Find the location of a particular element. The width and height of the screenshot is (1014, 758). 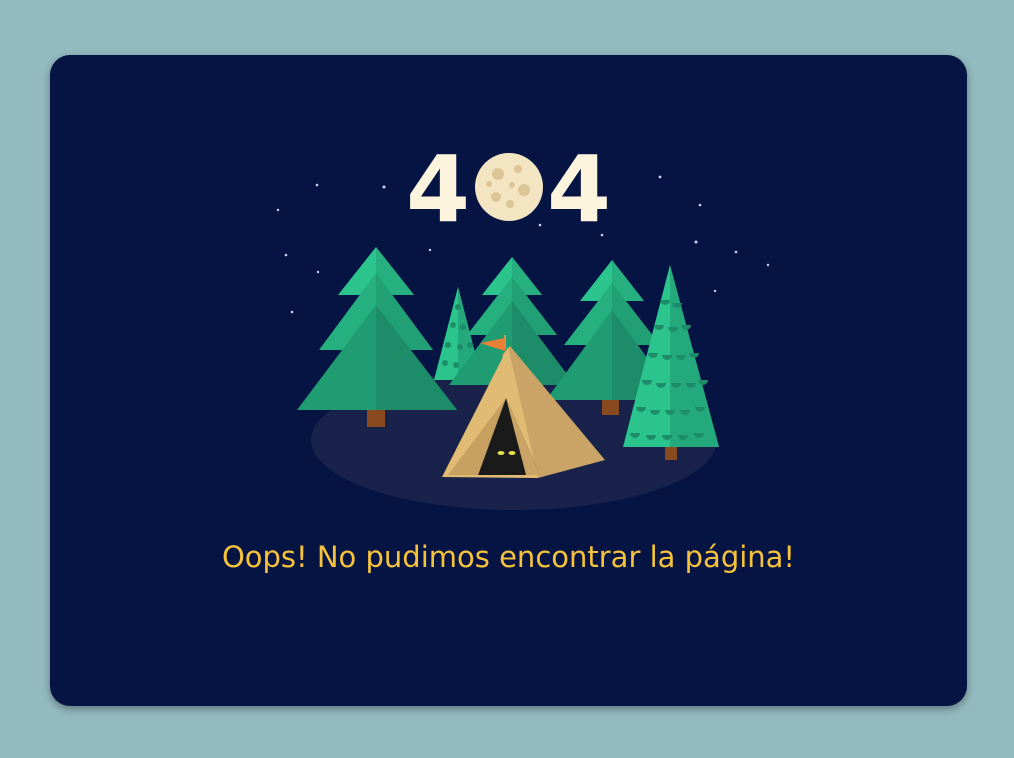

error-code-last-digit: 4 is located at coordinates (579, 189).